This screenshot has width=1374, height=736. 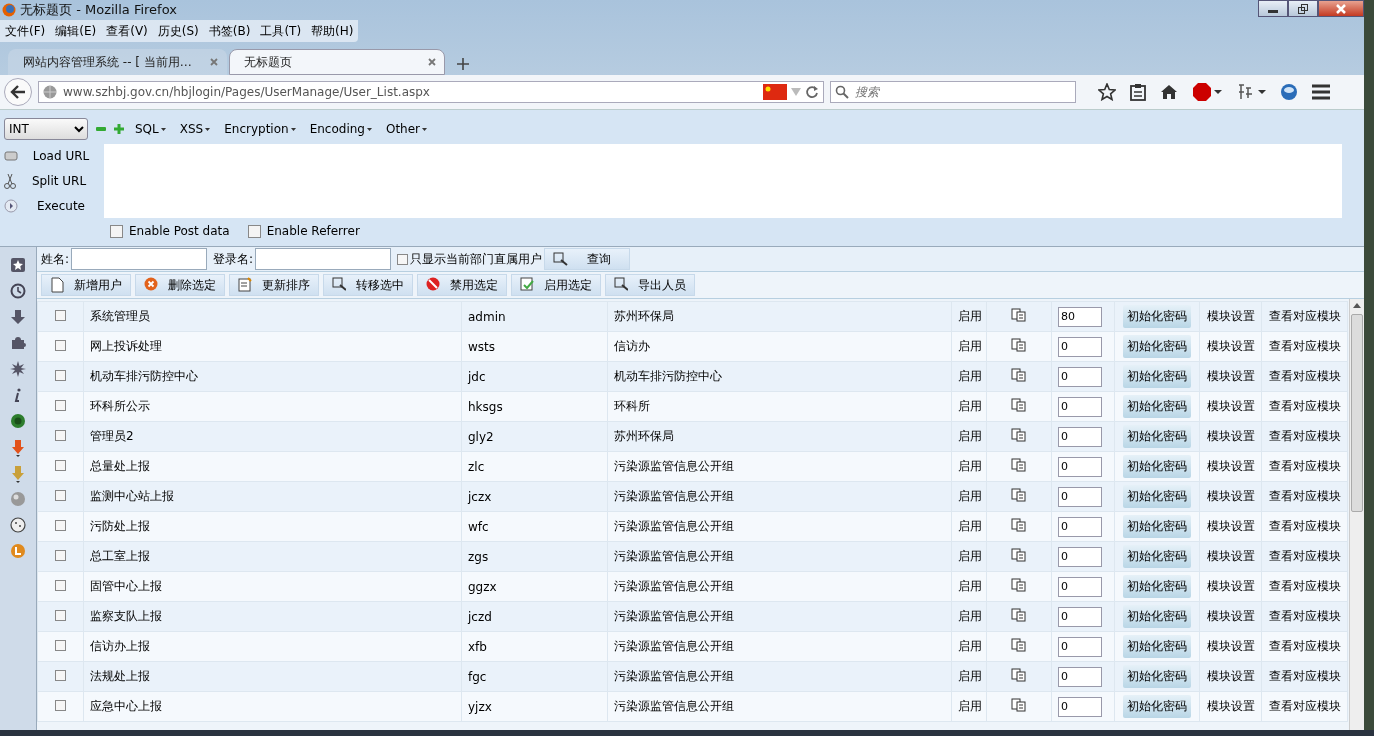 What do you see at coordinates (195, 129) in the screenshot?
I see `hackbar-menu: XSS` at bounding box center [195, 129].